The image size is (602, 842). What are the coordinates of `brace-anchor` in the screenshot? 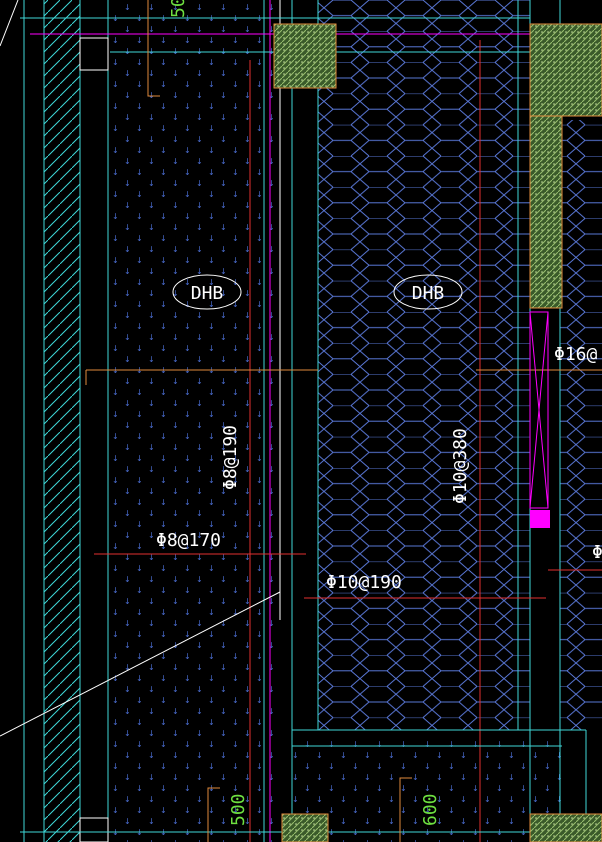 It's located at (540, 519).